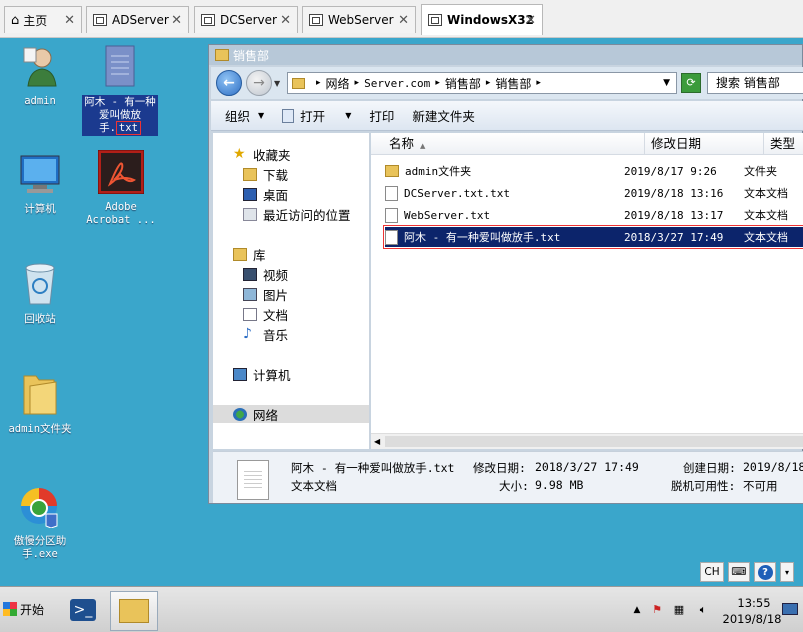 The image size is (803, 632). What do you see at coordinates (594, 193) in the screenshot?
I see `file-row: DCServer.txt.txt 2019/8/18 13:16 文本文档` at bounding box center [594, 193].